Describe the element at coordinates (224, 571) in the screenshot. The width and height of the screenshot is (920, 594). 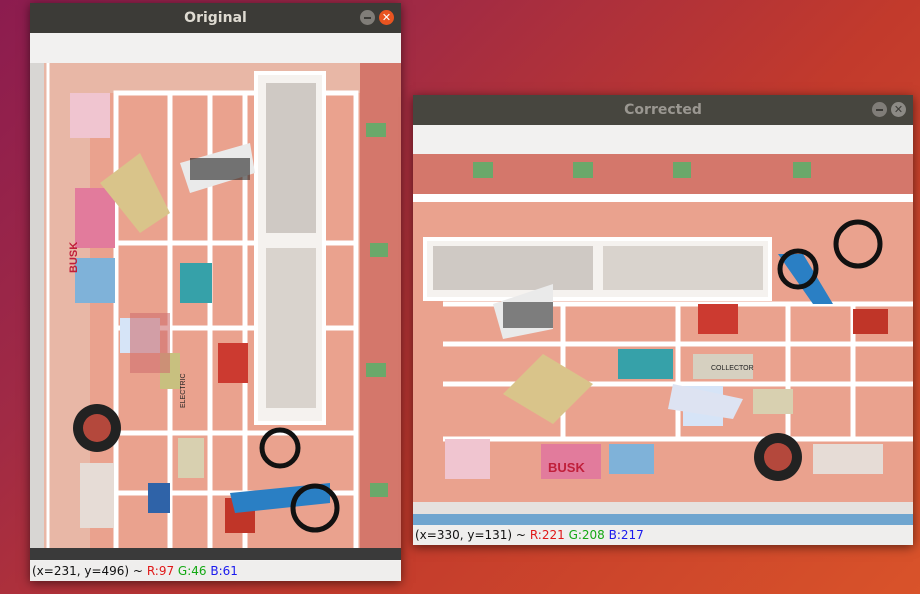
I see `blue-value: B:61` at that location.